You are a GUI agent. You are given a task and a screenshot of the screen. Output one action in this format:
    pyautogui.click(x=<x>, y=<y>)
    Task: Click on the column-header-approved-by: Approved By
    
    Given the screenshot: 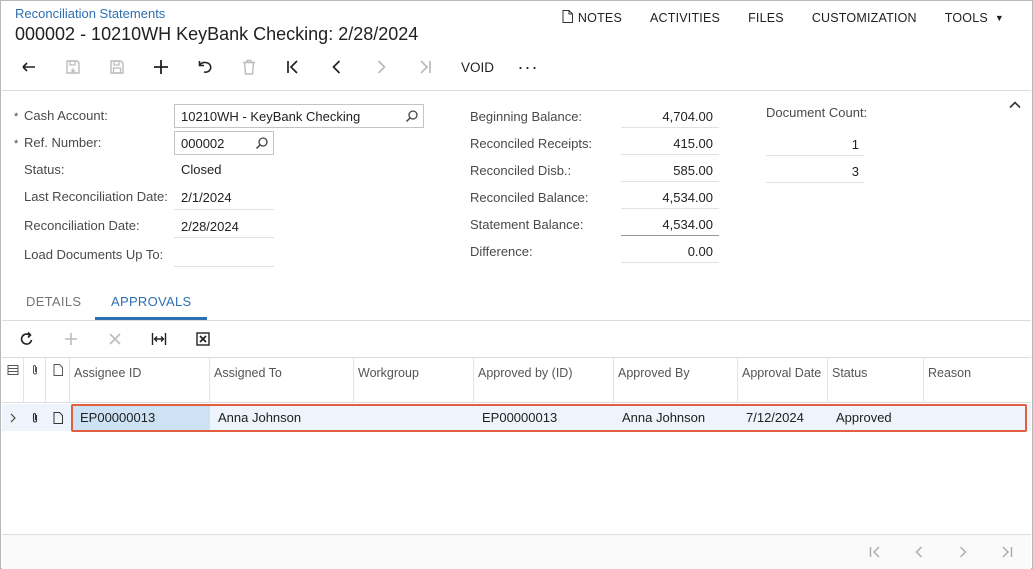 What is the action you would take?
    pyautogui.click(x=676, y=380)
    